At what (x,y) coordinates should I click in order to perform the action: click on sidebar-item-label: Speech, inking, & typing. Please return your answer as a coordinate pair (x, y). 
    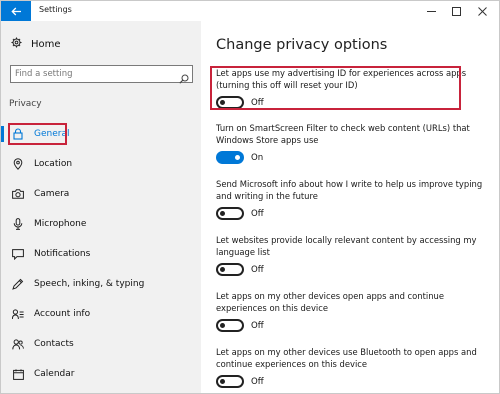
    Looking at the image, I should click on (89, 284).